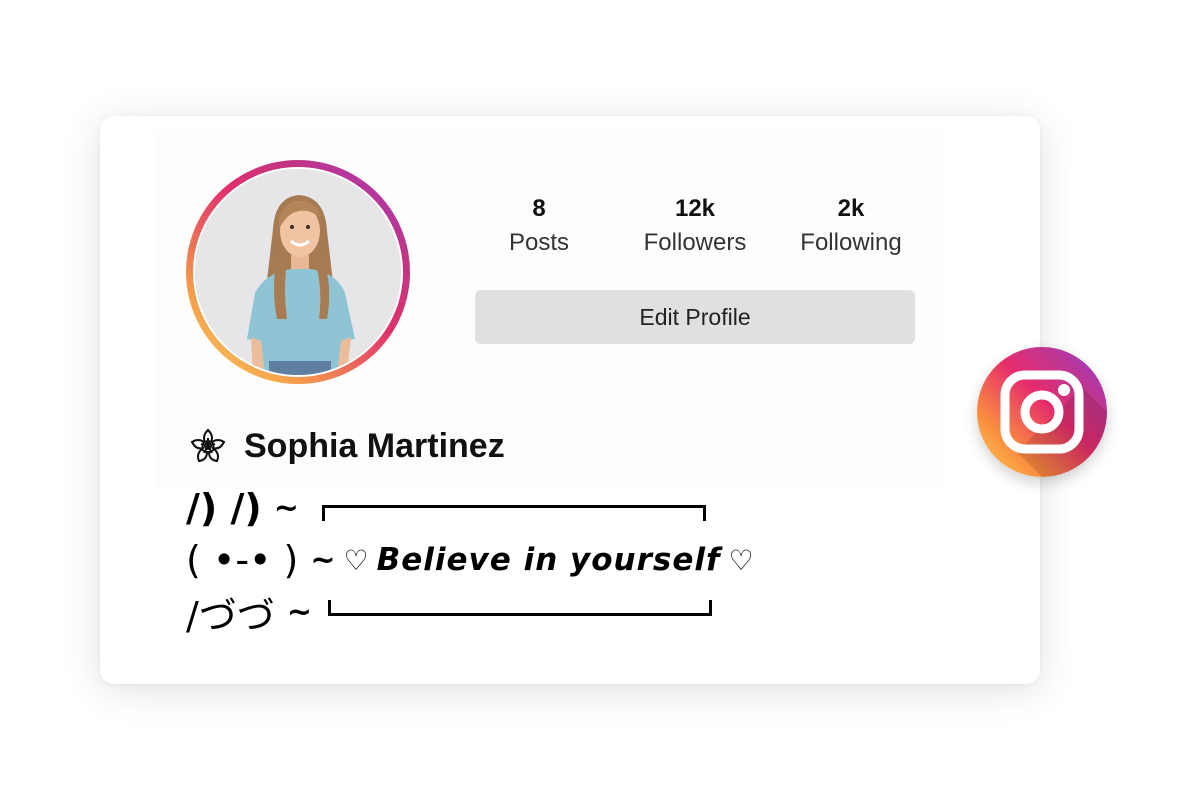 Image resolution: width=1200 pixels, height=800 pixels. What do you see at coordinates (695, 242) in the screenshot?
I see `followers-label: Followers` at bounding box center [695, 242].